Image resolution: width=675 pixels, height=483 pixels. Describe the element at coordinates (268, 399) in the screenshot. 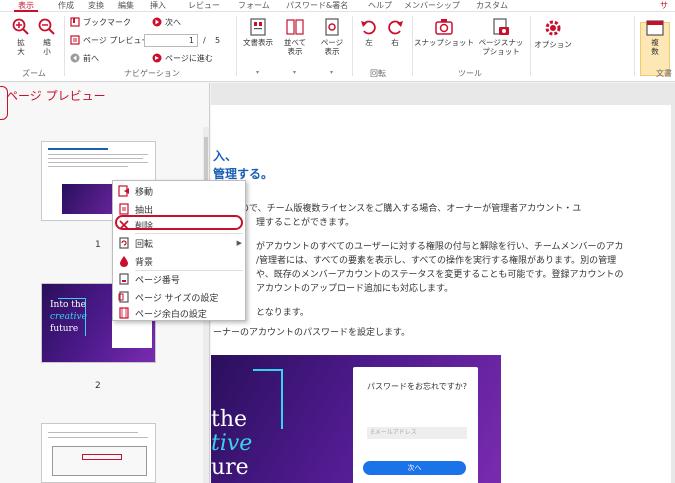

I see `hero-frame` at that location.